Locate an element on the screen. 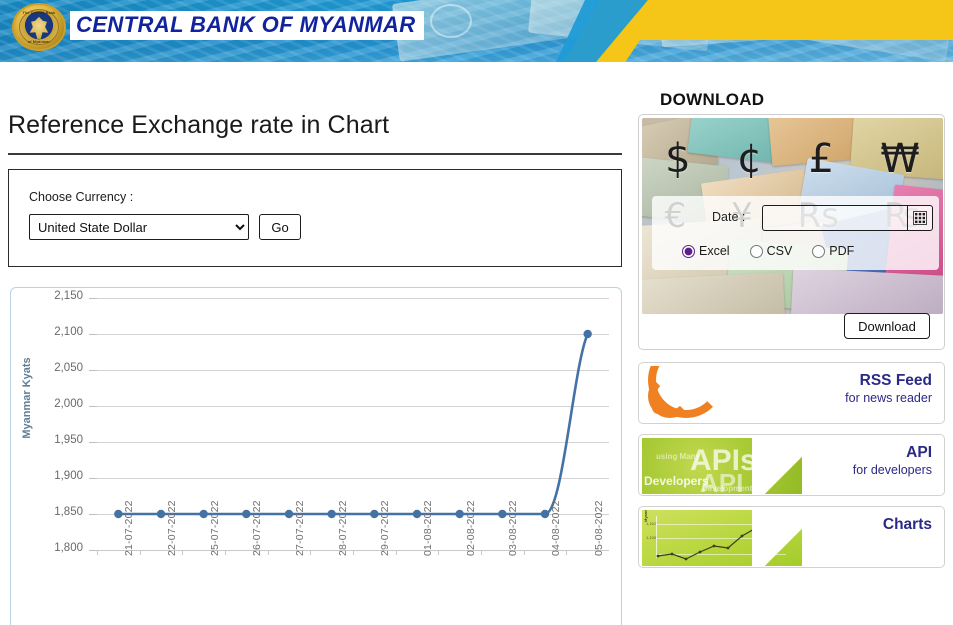  promo-title: API is located at coordinates (919, 452).